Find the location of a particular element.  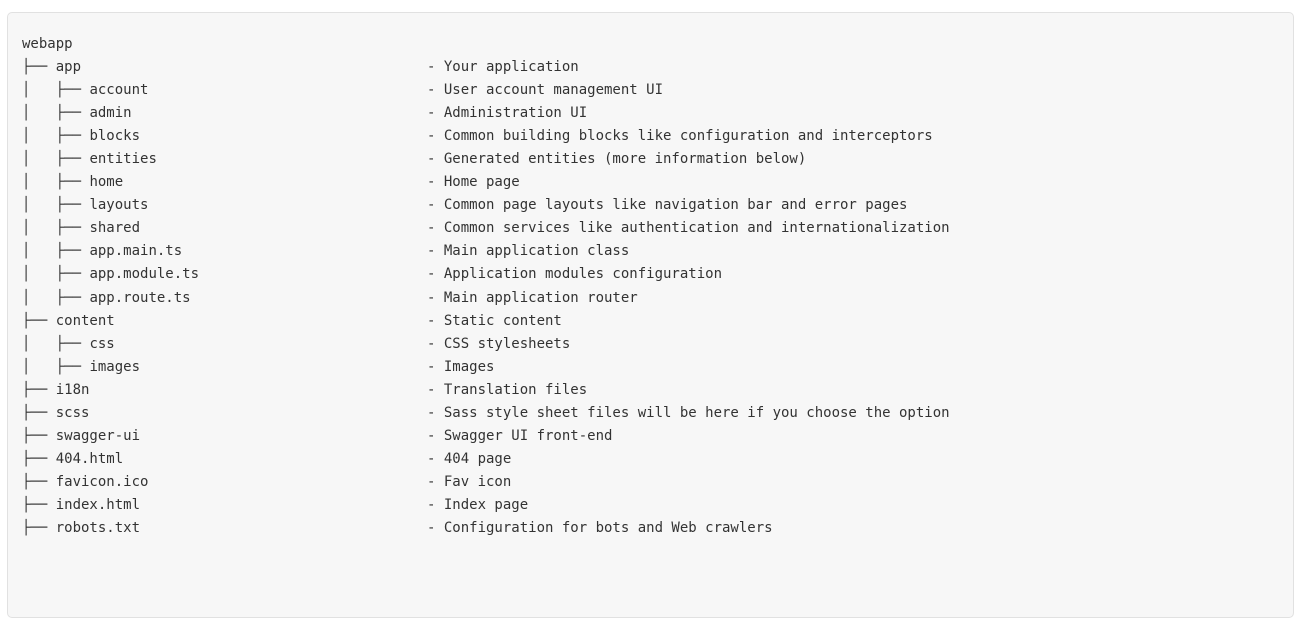

tree-item-name: shared is located at coordinates (115, 228).